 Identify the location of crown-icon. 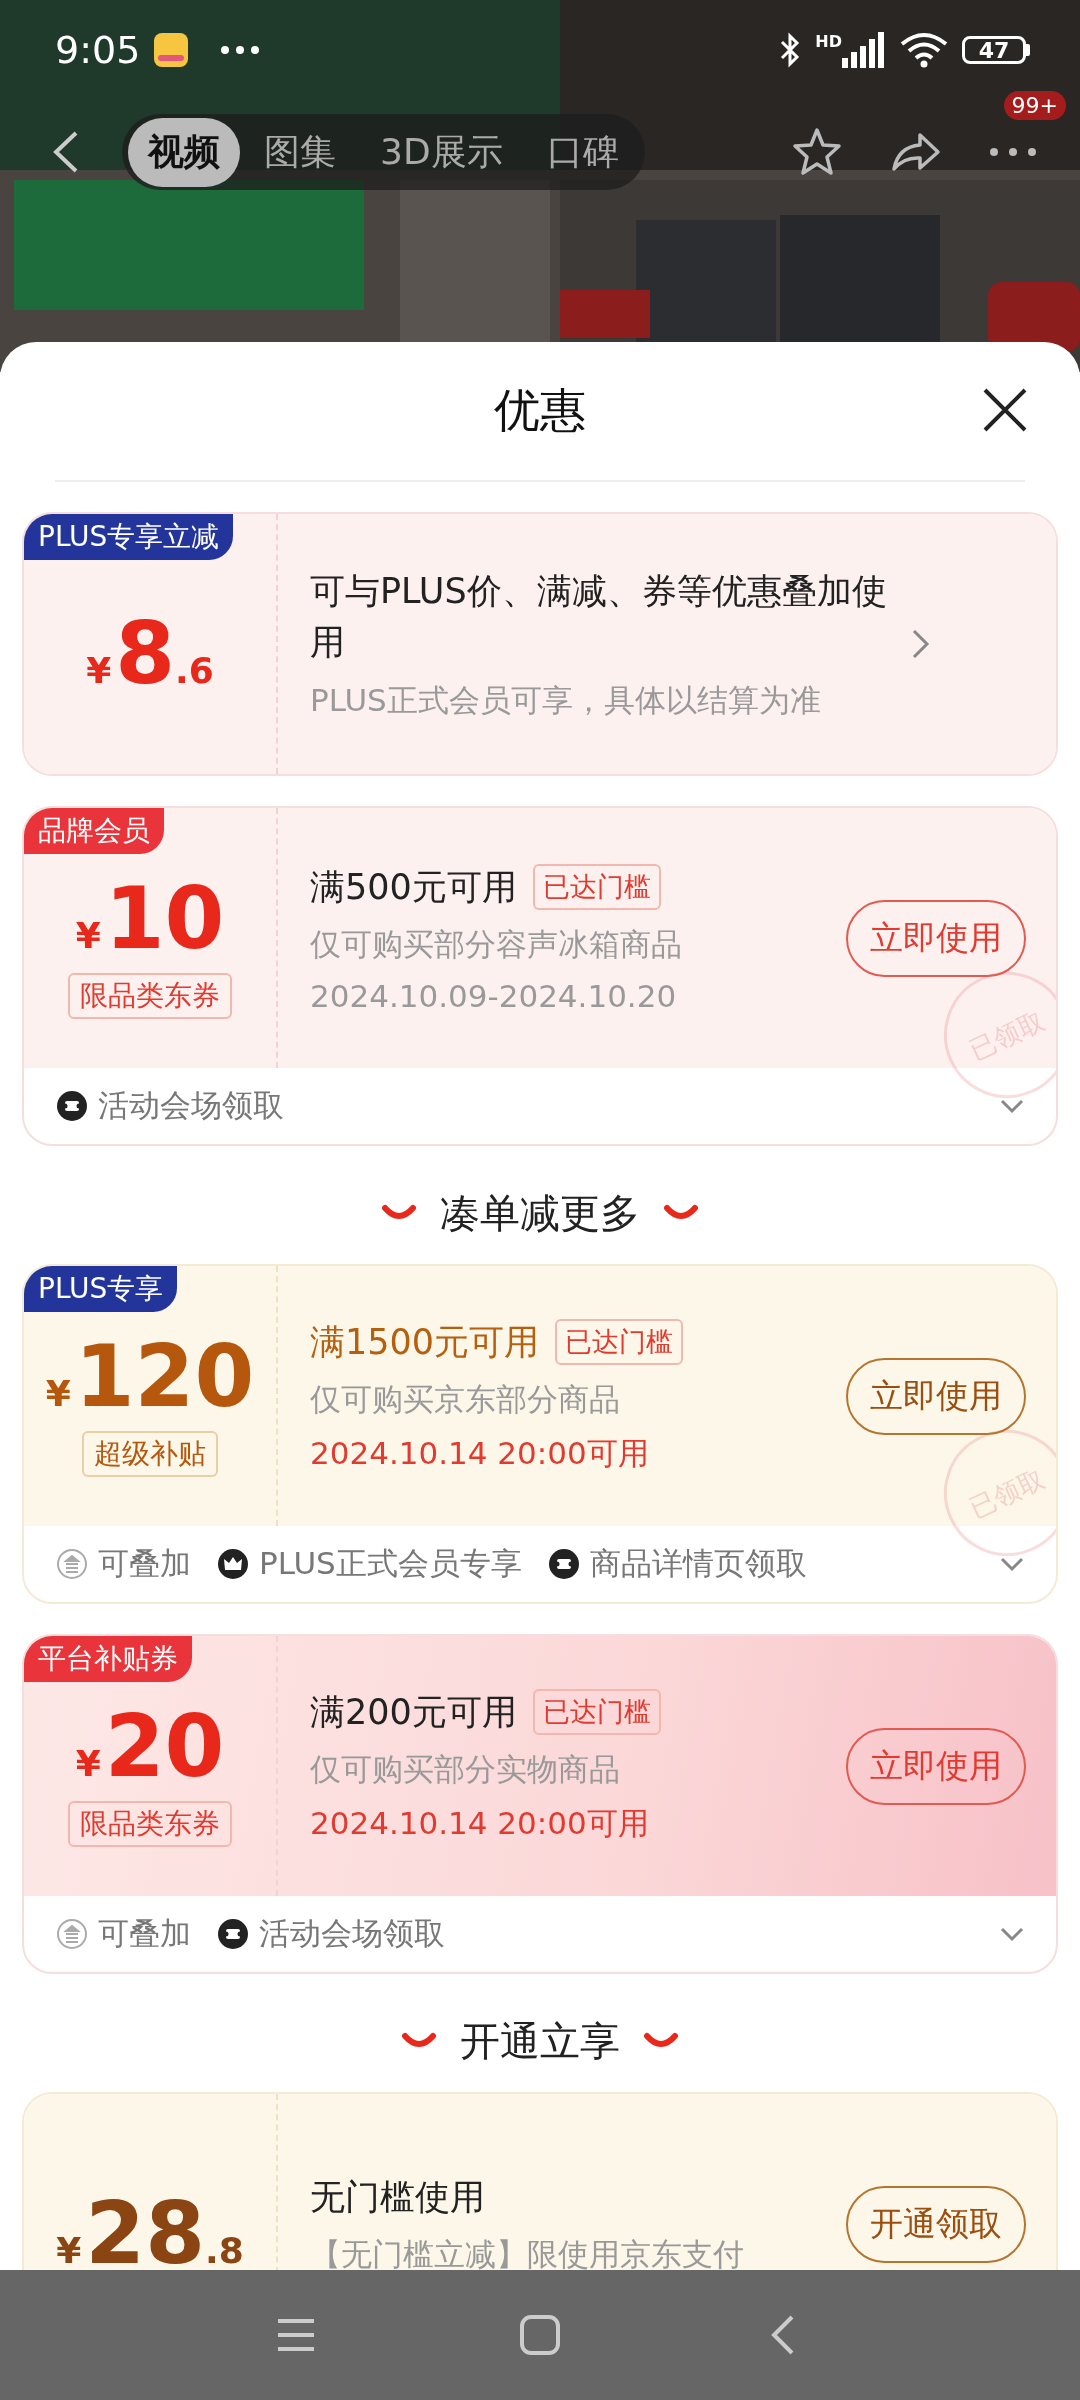
(233, 1564).